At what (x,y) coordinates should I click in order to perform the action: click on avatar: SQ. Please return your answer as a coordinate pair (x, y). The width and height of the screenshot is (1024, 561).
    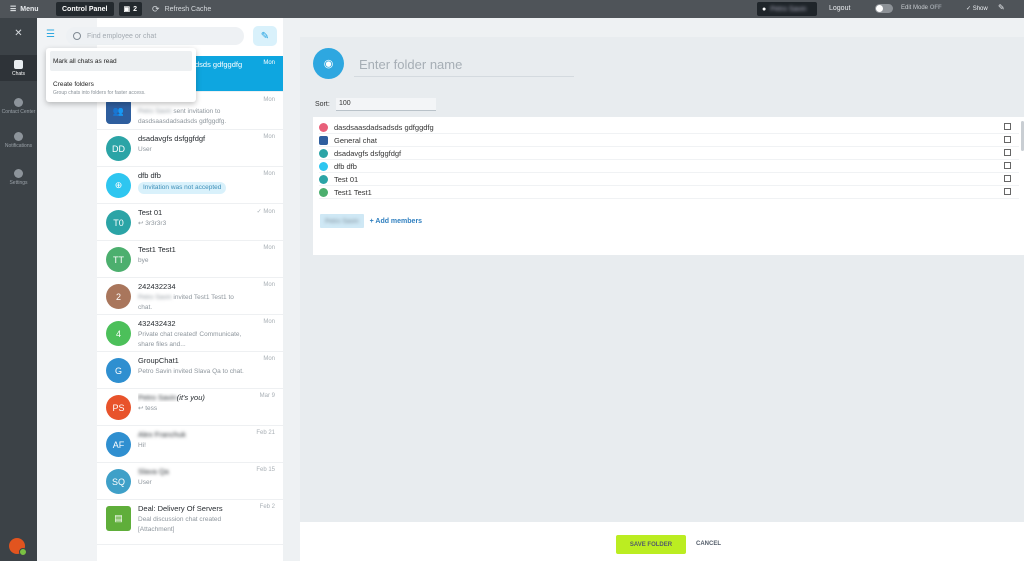
    Looking at the image, I should click on (118, 481).